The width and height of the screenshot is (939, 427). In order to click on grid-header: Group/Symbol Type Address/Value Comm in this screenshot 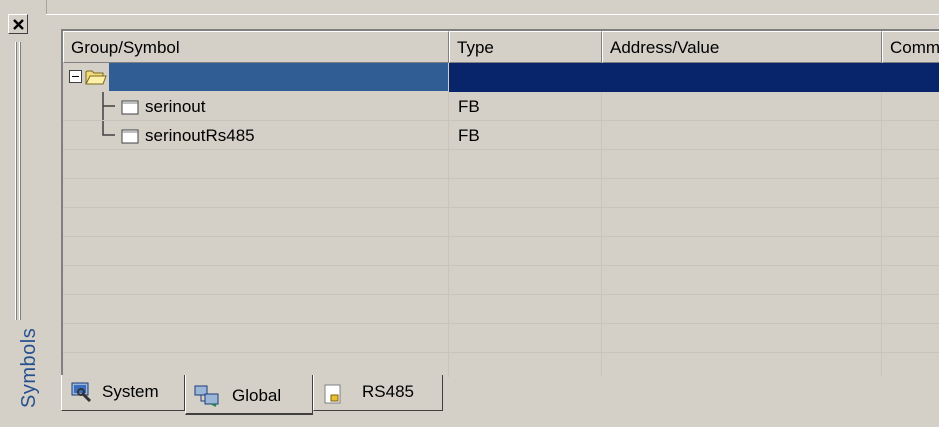, I will do `click(501, 48)`.